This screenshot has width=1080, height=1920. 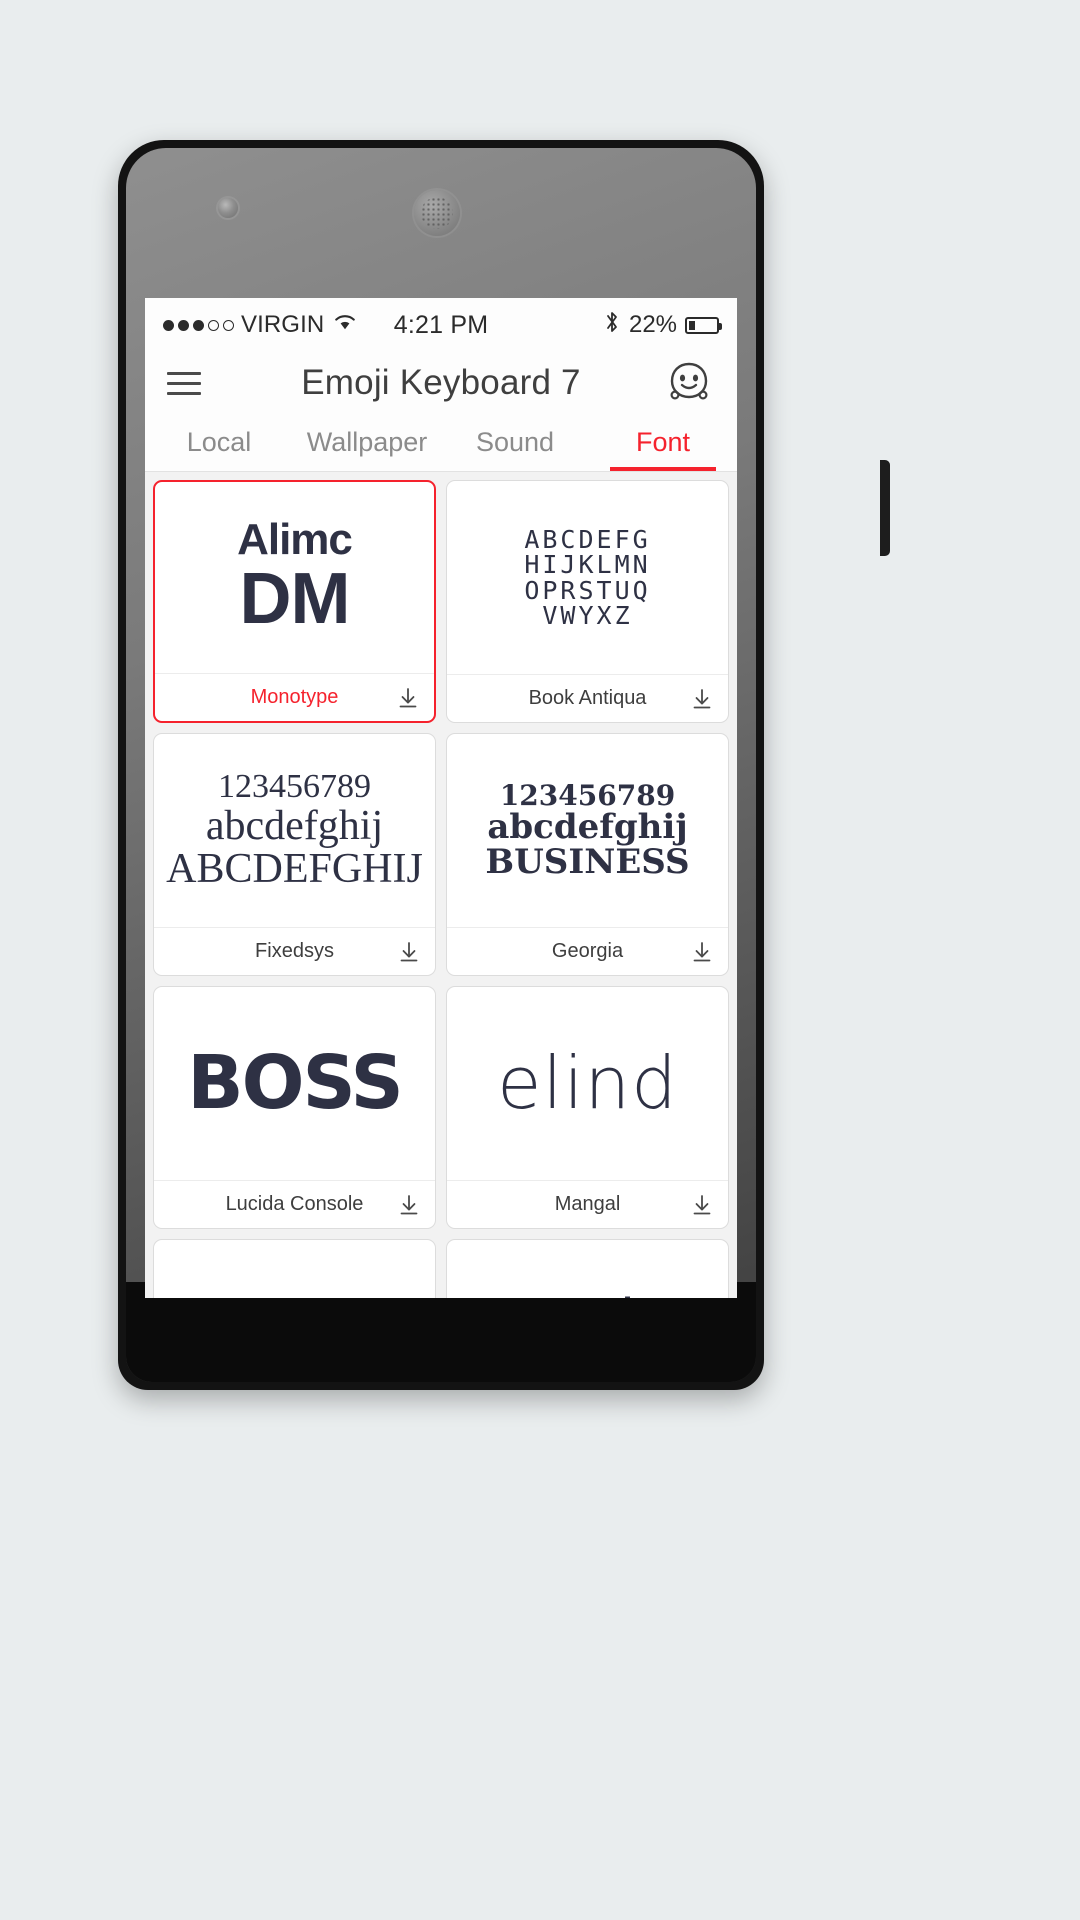 I want to click on wifi-icon, so click(x=345, y=325).